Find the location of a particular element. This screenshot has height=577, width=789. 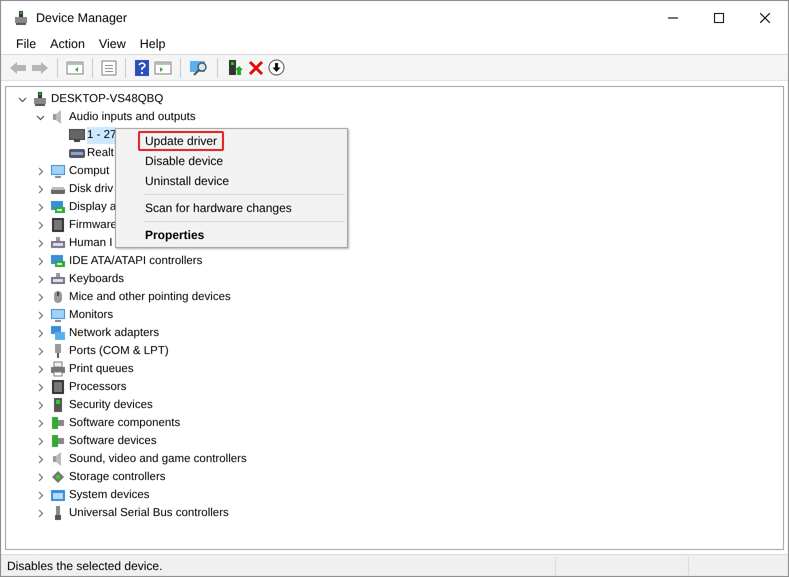

context-menu-item: Disable device is located at coordinates (184, 161).